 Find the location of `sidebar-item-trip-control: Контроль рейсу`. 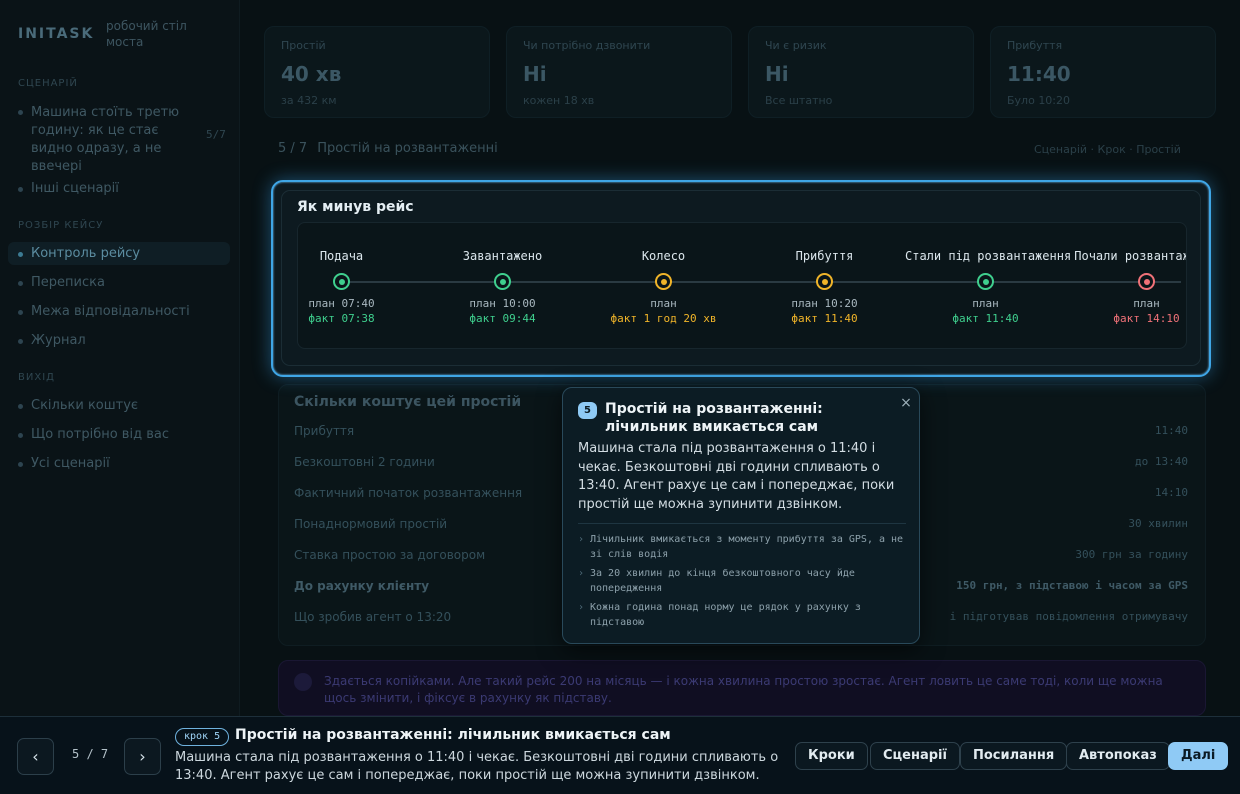

sidebar-item-trip-control: Контроль рейсу is located at coordinates (119, 253).